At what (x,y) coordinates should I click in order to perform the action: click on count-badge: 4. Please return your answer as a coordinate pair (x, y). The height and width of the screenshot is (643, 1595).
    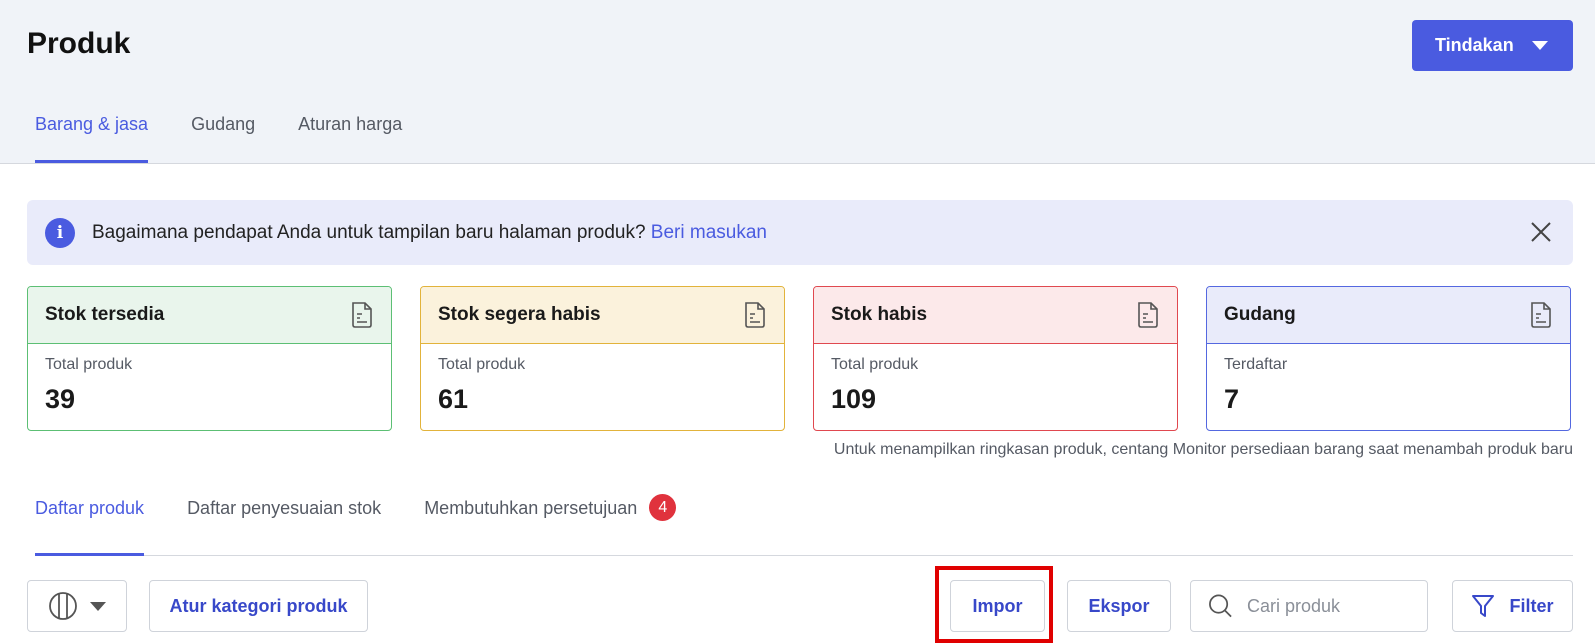
    Looking at the image, I should click on (663, 507).